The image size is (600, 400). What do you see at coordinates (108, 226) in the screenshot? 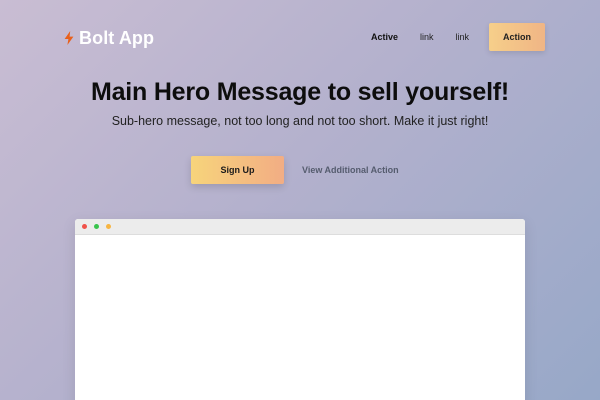
I see `minimize-dot` at bounding box center [108, 226].